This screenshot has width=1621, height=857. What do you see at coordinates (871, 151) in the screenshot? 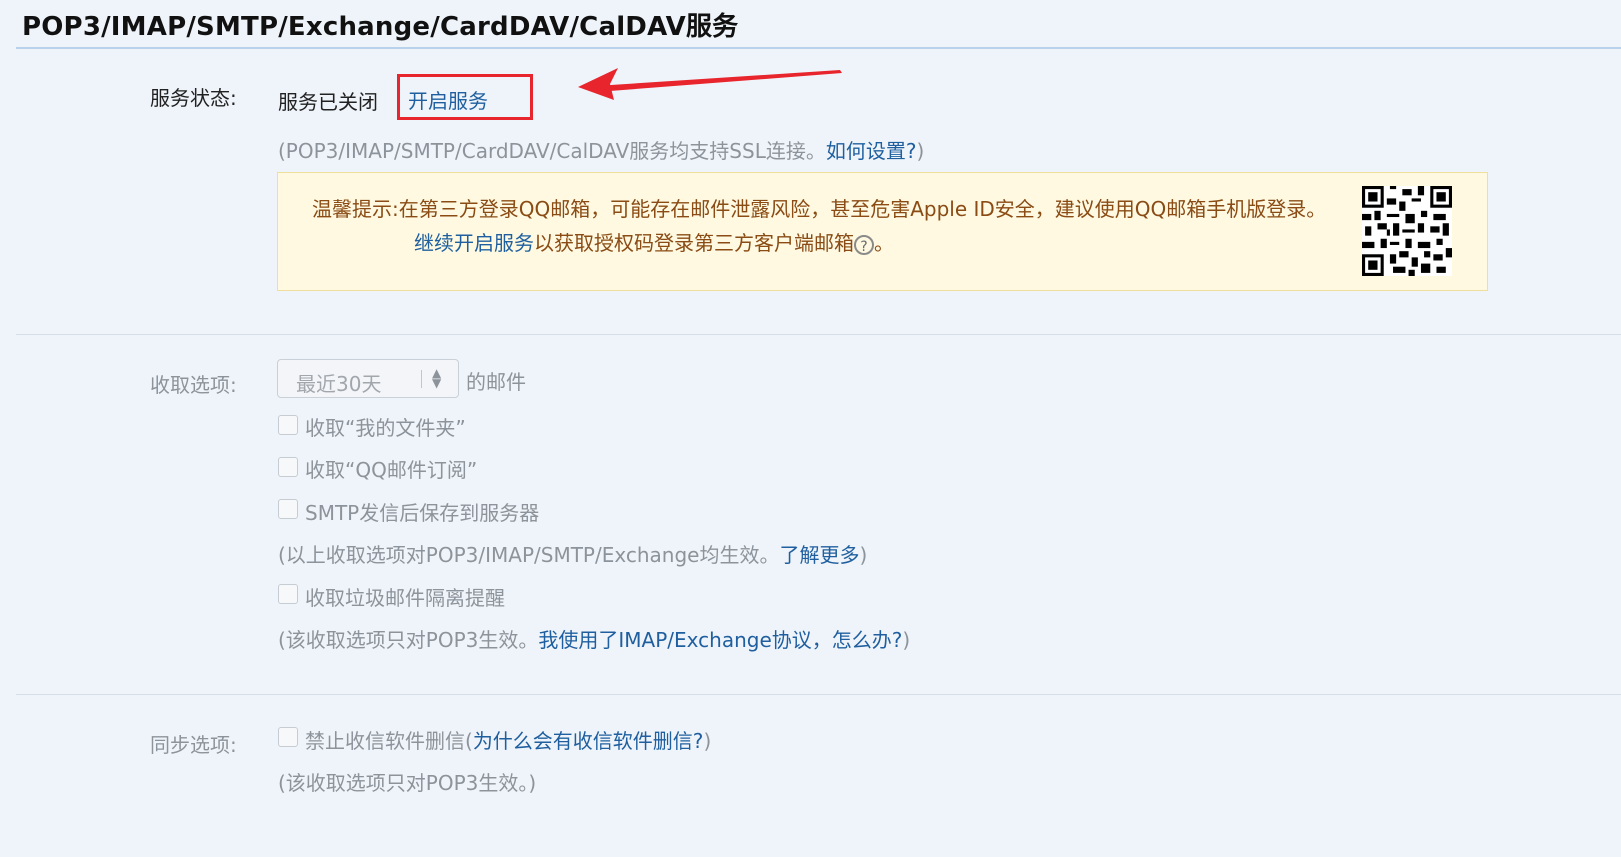
I see `how-to-setup-link: 如何设置?` at bounding box center [871, 151].